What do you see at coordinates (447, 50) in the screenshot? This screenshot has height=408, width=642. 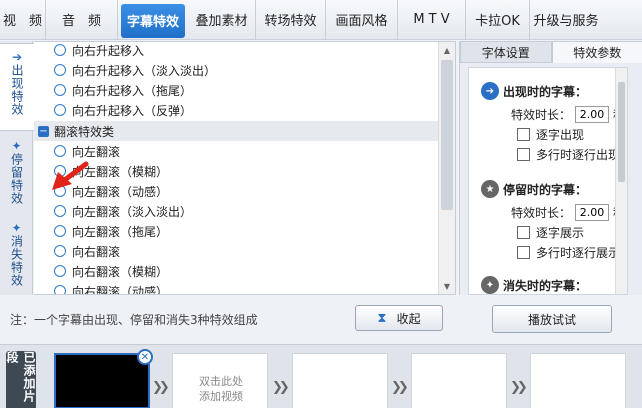 I see `scroll-up-icon: ▲` at bounding box center [447, 50].